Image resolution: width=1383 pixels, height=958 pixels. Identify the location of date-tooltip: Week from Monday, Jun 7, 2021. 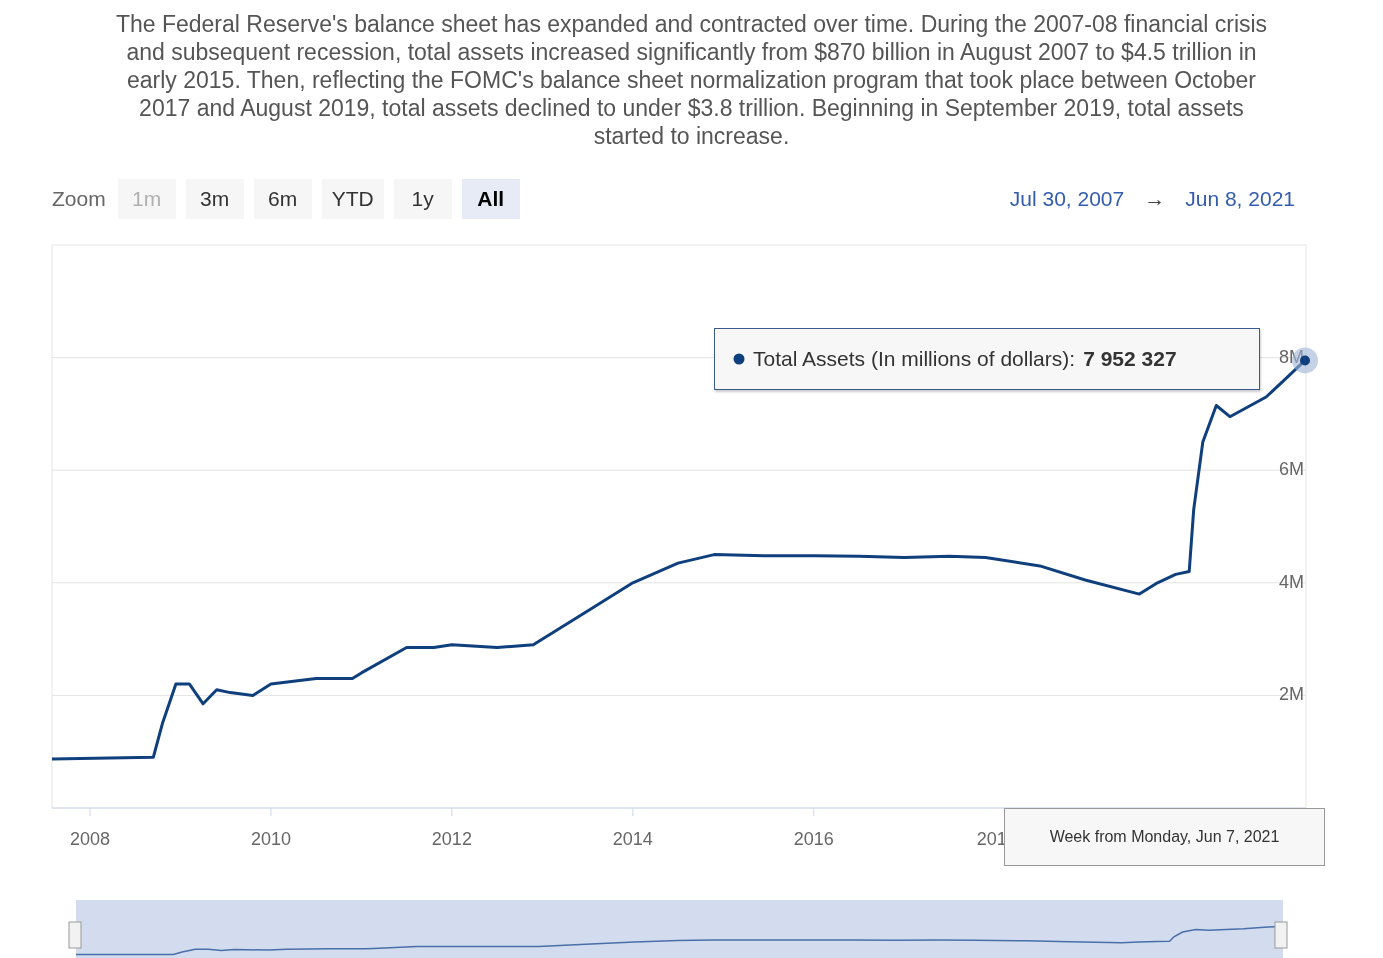
(1164, 837).